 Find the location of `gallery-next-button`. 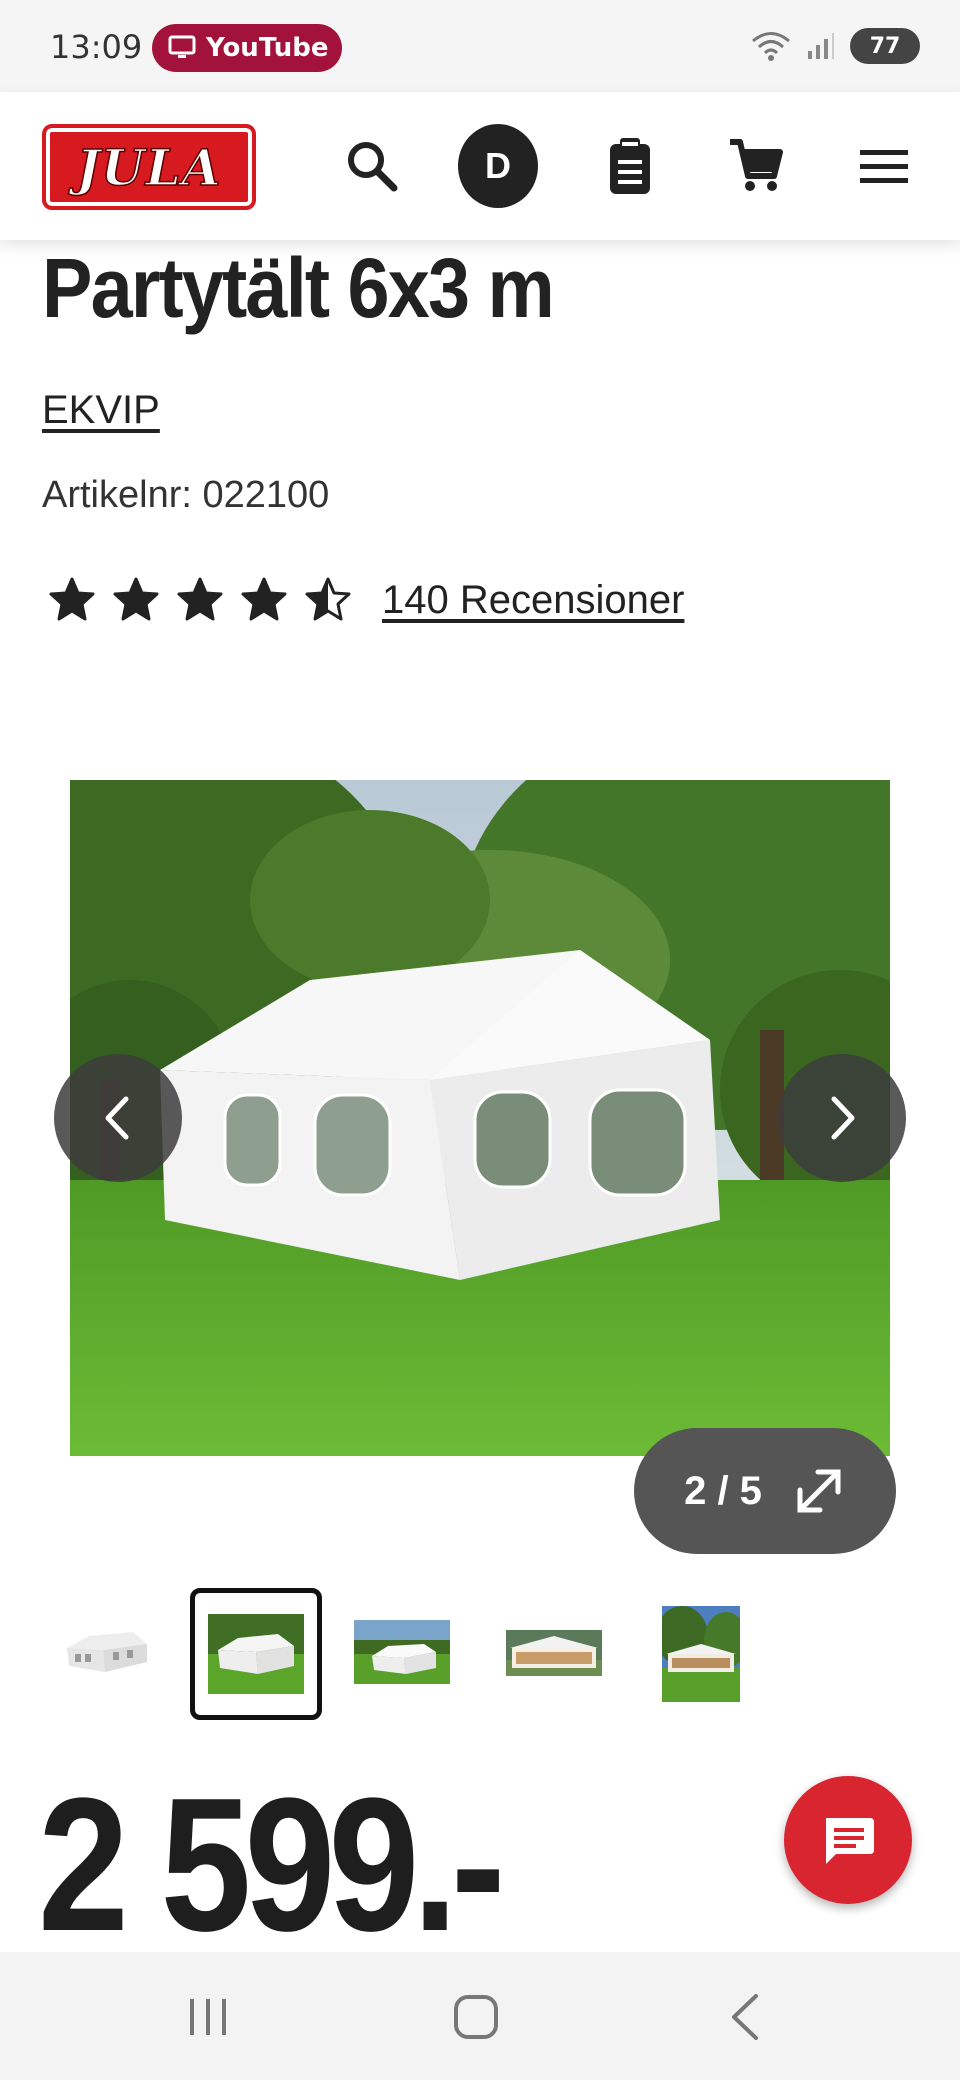

gallery-next-button is located at coordinates (842, 1118).